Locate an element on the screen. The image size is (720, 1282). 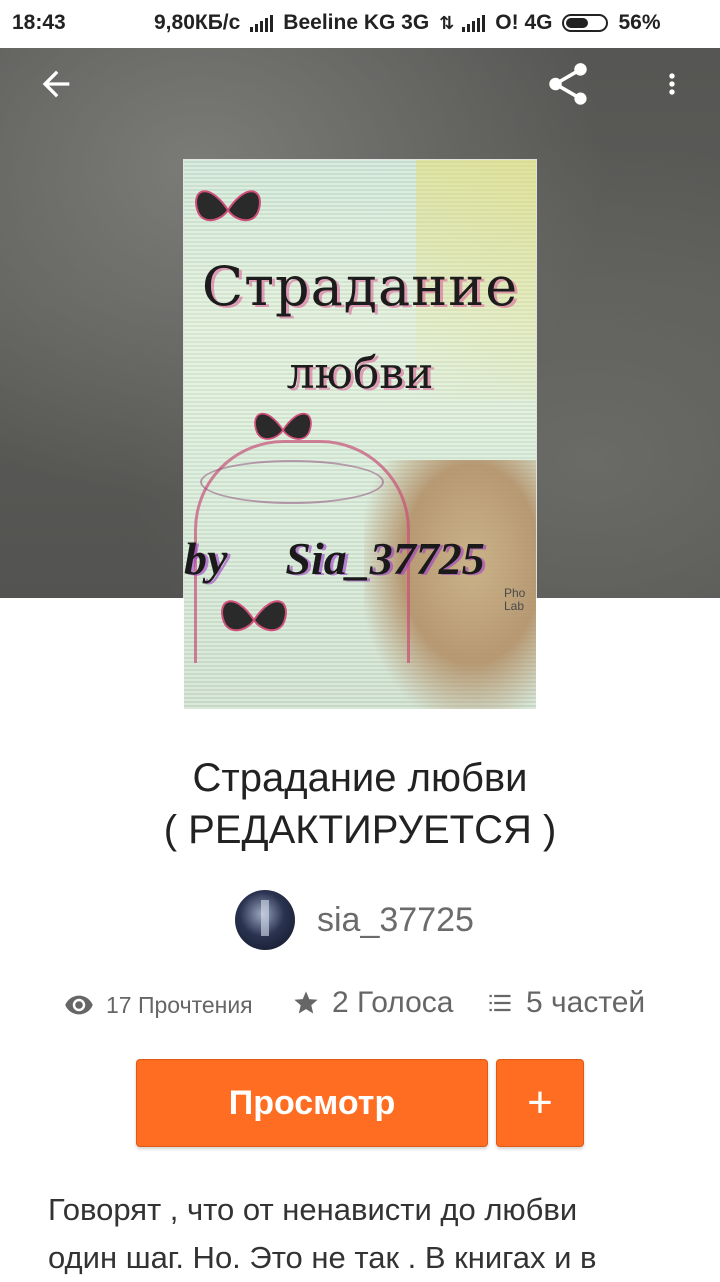
story-title-line1: Страдание любви is located at coordinates (360, 778).